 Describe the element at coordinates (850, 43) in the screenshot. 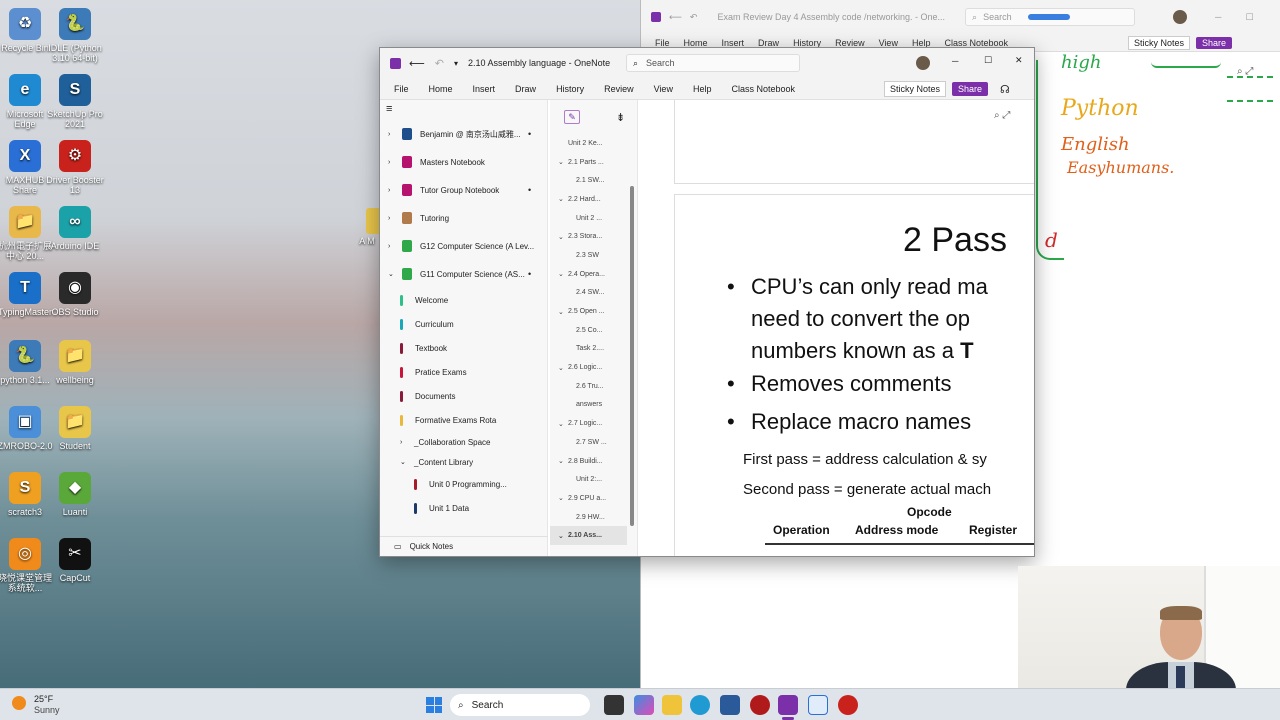

I see `bg-menu-item: Review` at that location.